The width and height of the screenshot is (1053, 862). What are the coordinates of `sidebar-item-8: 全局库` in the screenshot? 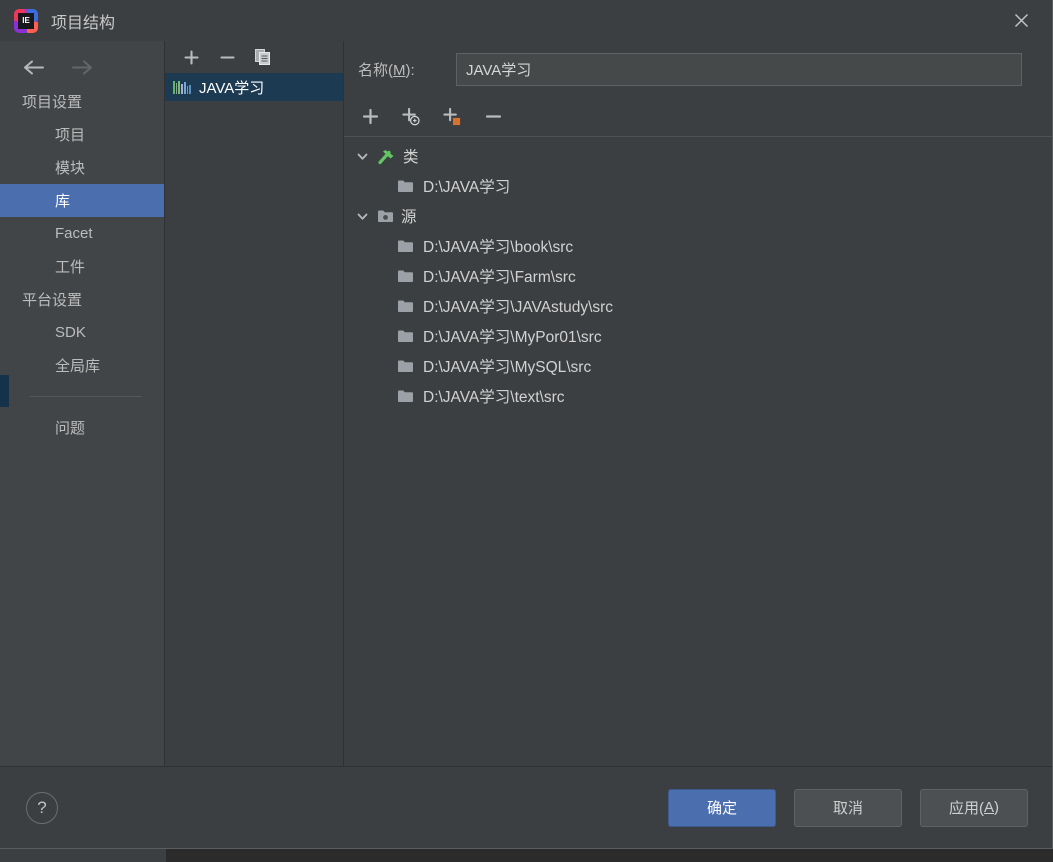 It's located at (82, 365).